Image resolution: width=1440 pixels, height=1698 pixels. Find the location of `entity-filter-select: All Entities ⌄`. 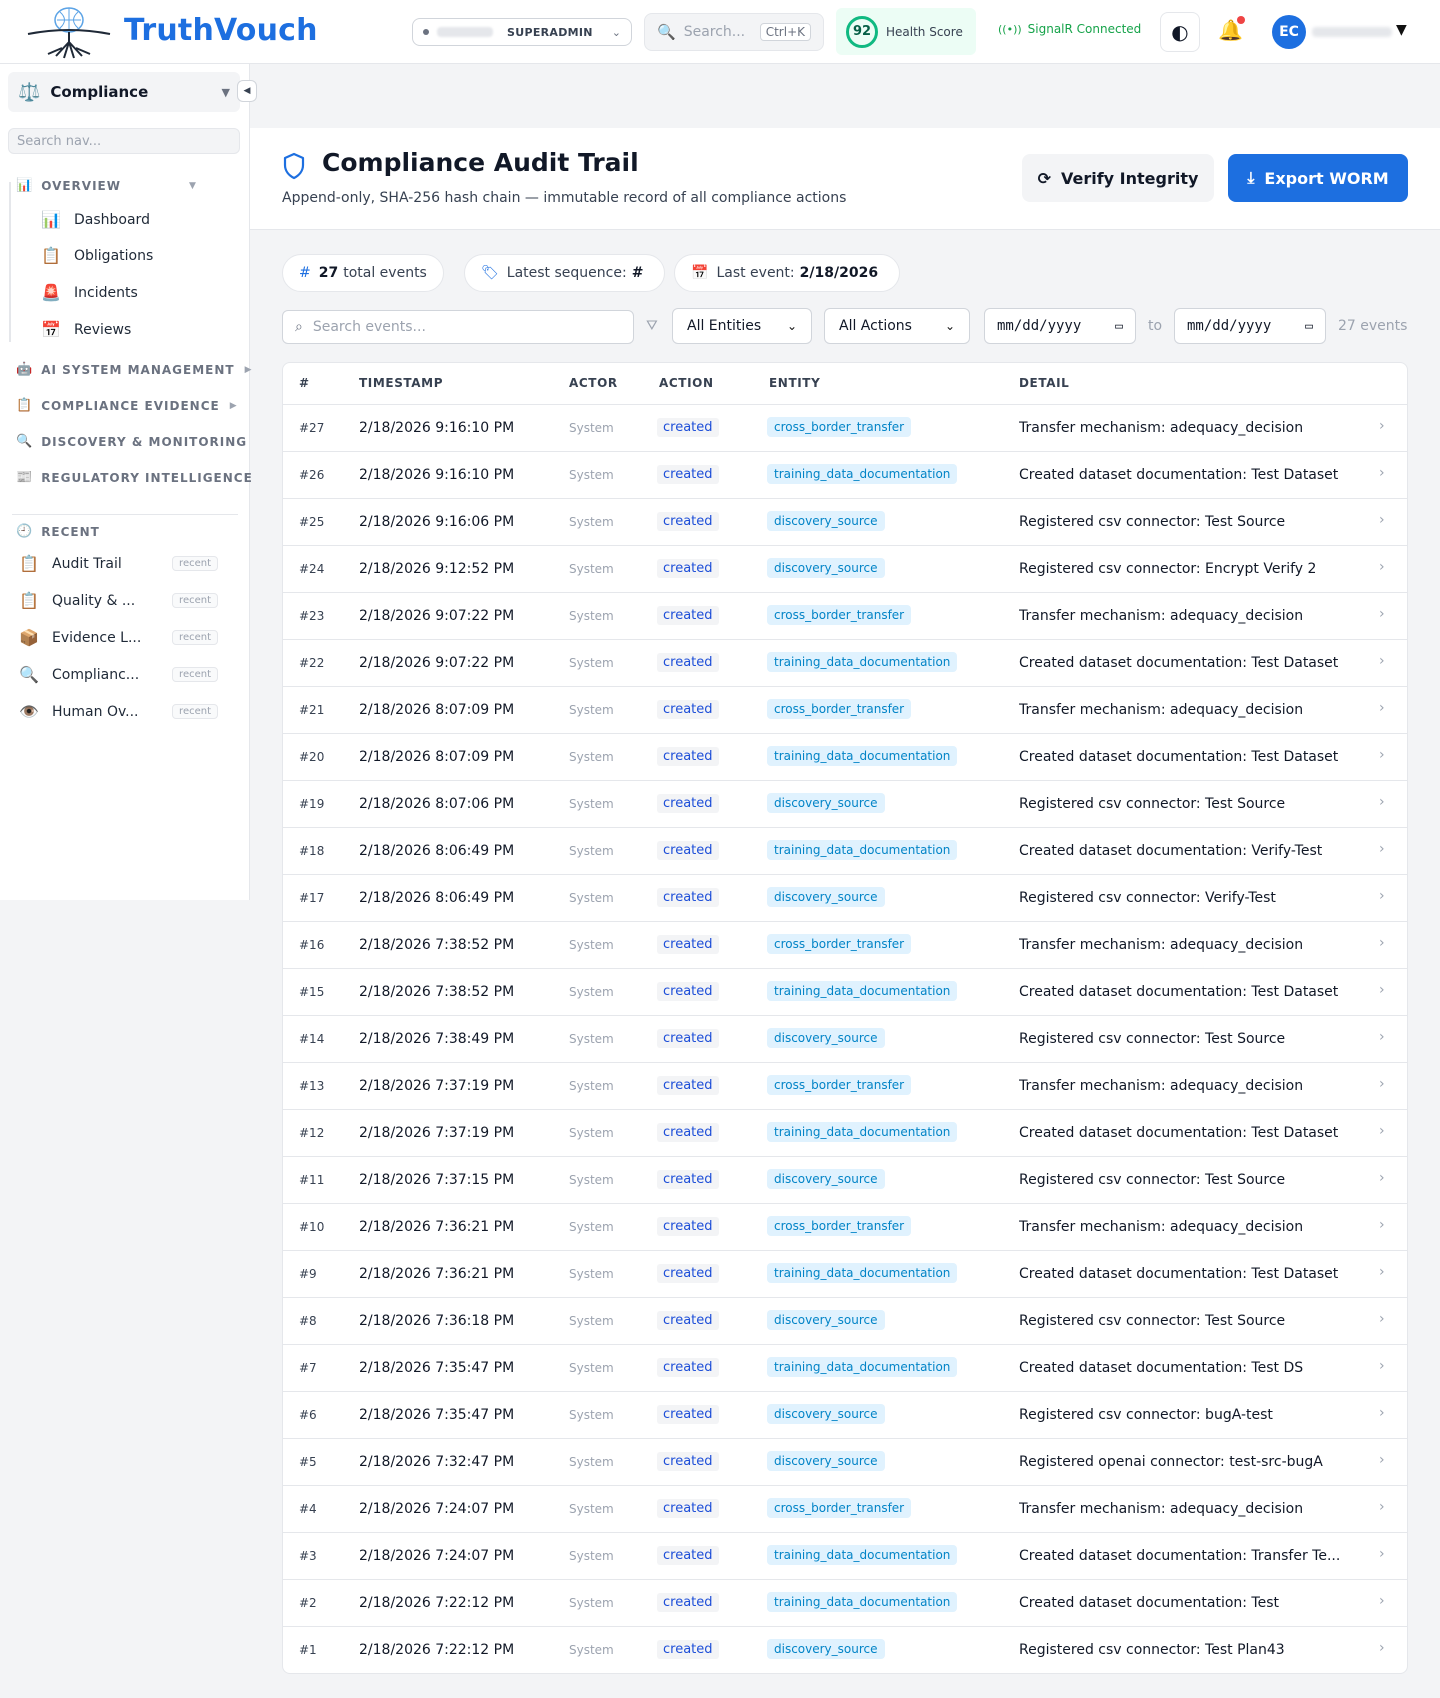

entity-filter-select: All Entities ⌄ is located at coordinates (742, 326).